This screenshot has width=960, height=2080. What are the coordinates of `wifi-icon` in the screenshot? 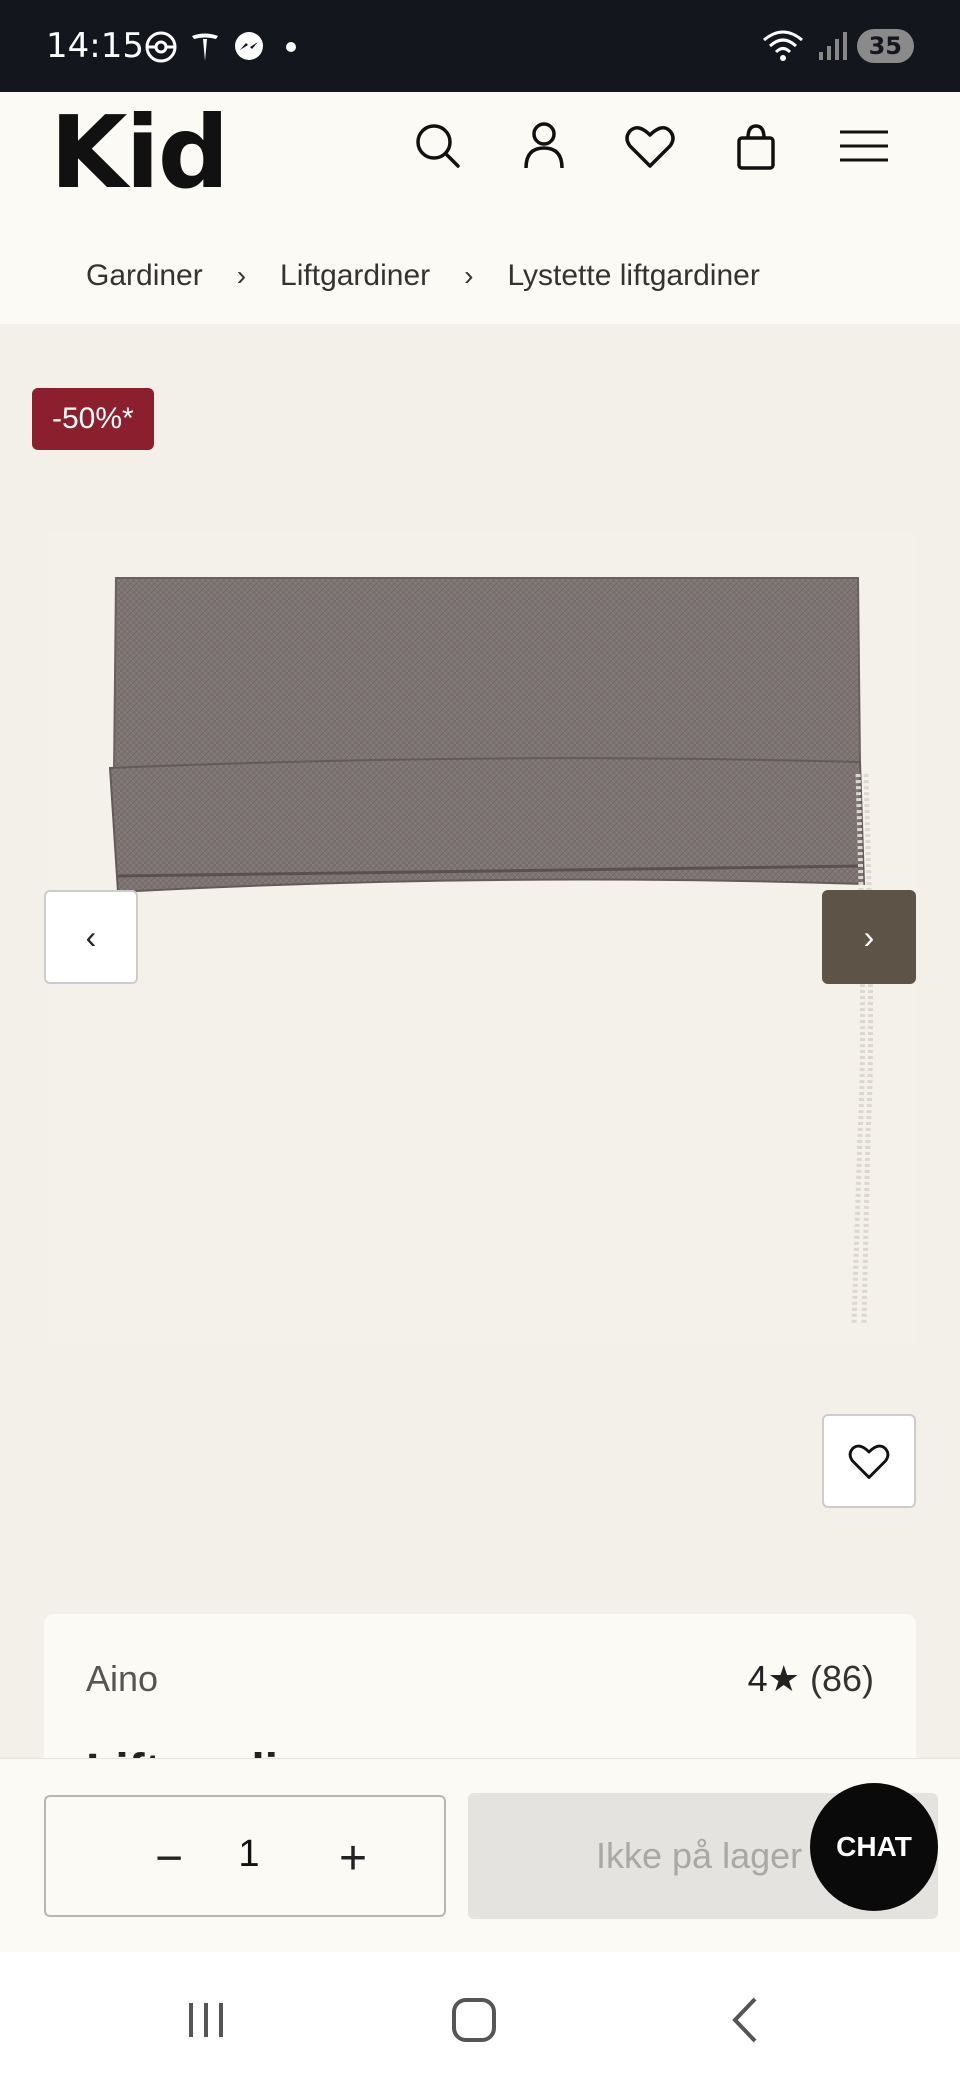 It's located at (782, 45).